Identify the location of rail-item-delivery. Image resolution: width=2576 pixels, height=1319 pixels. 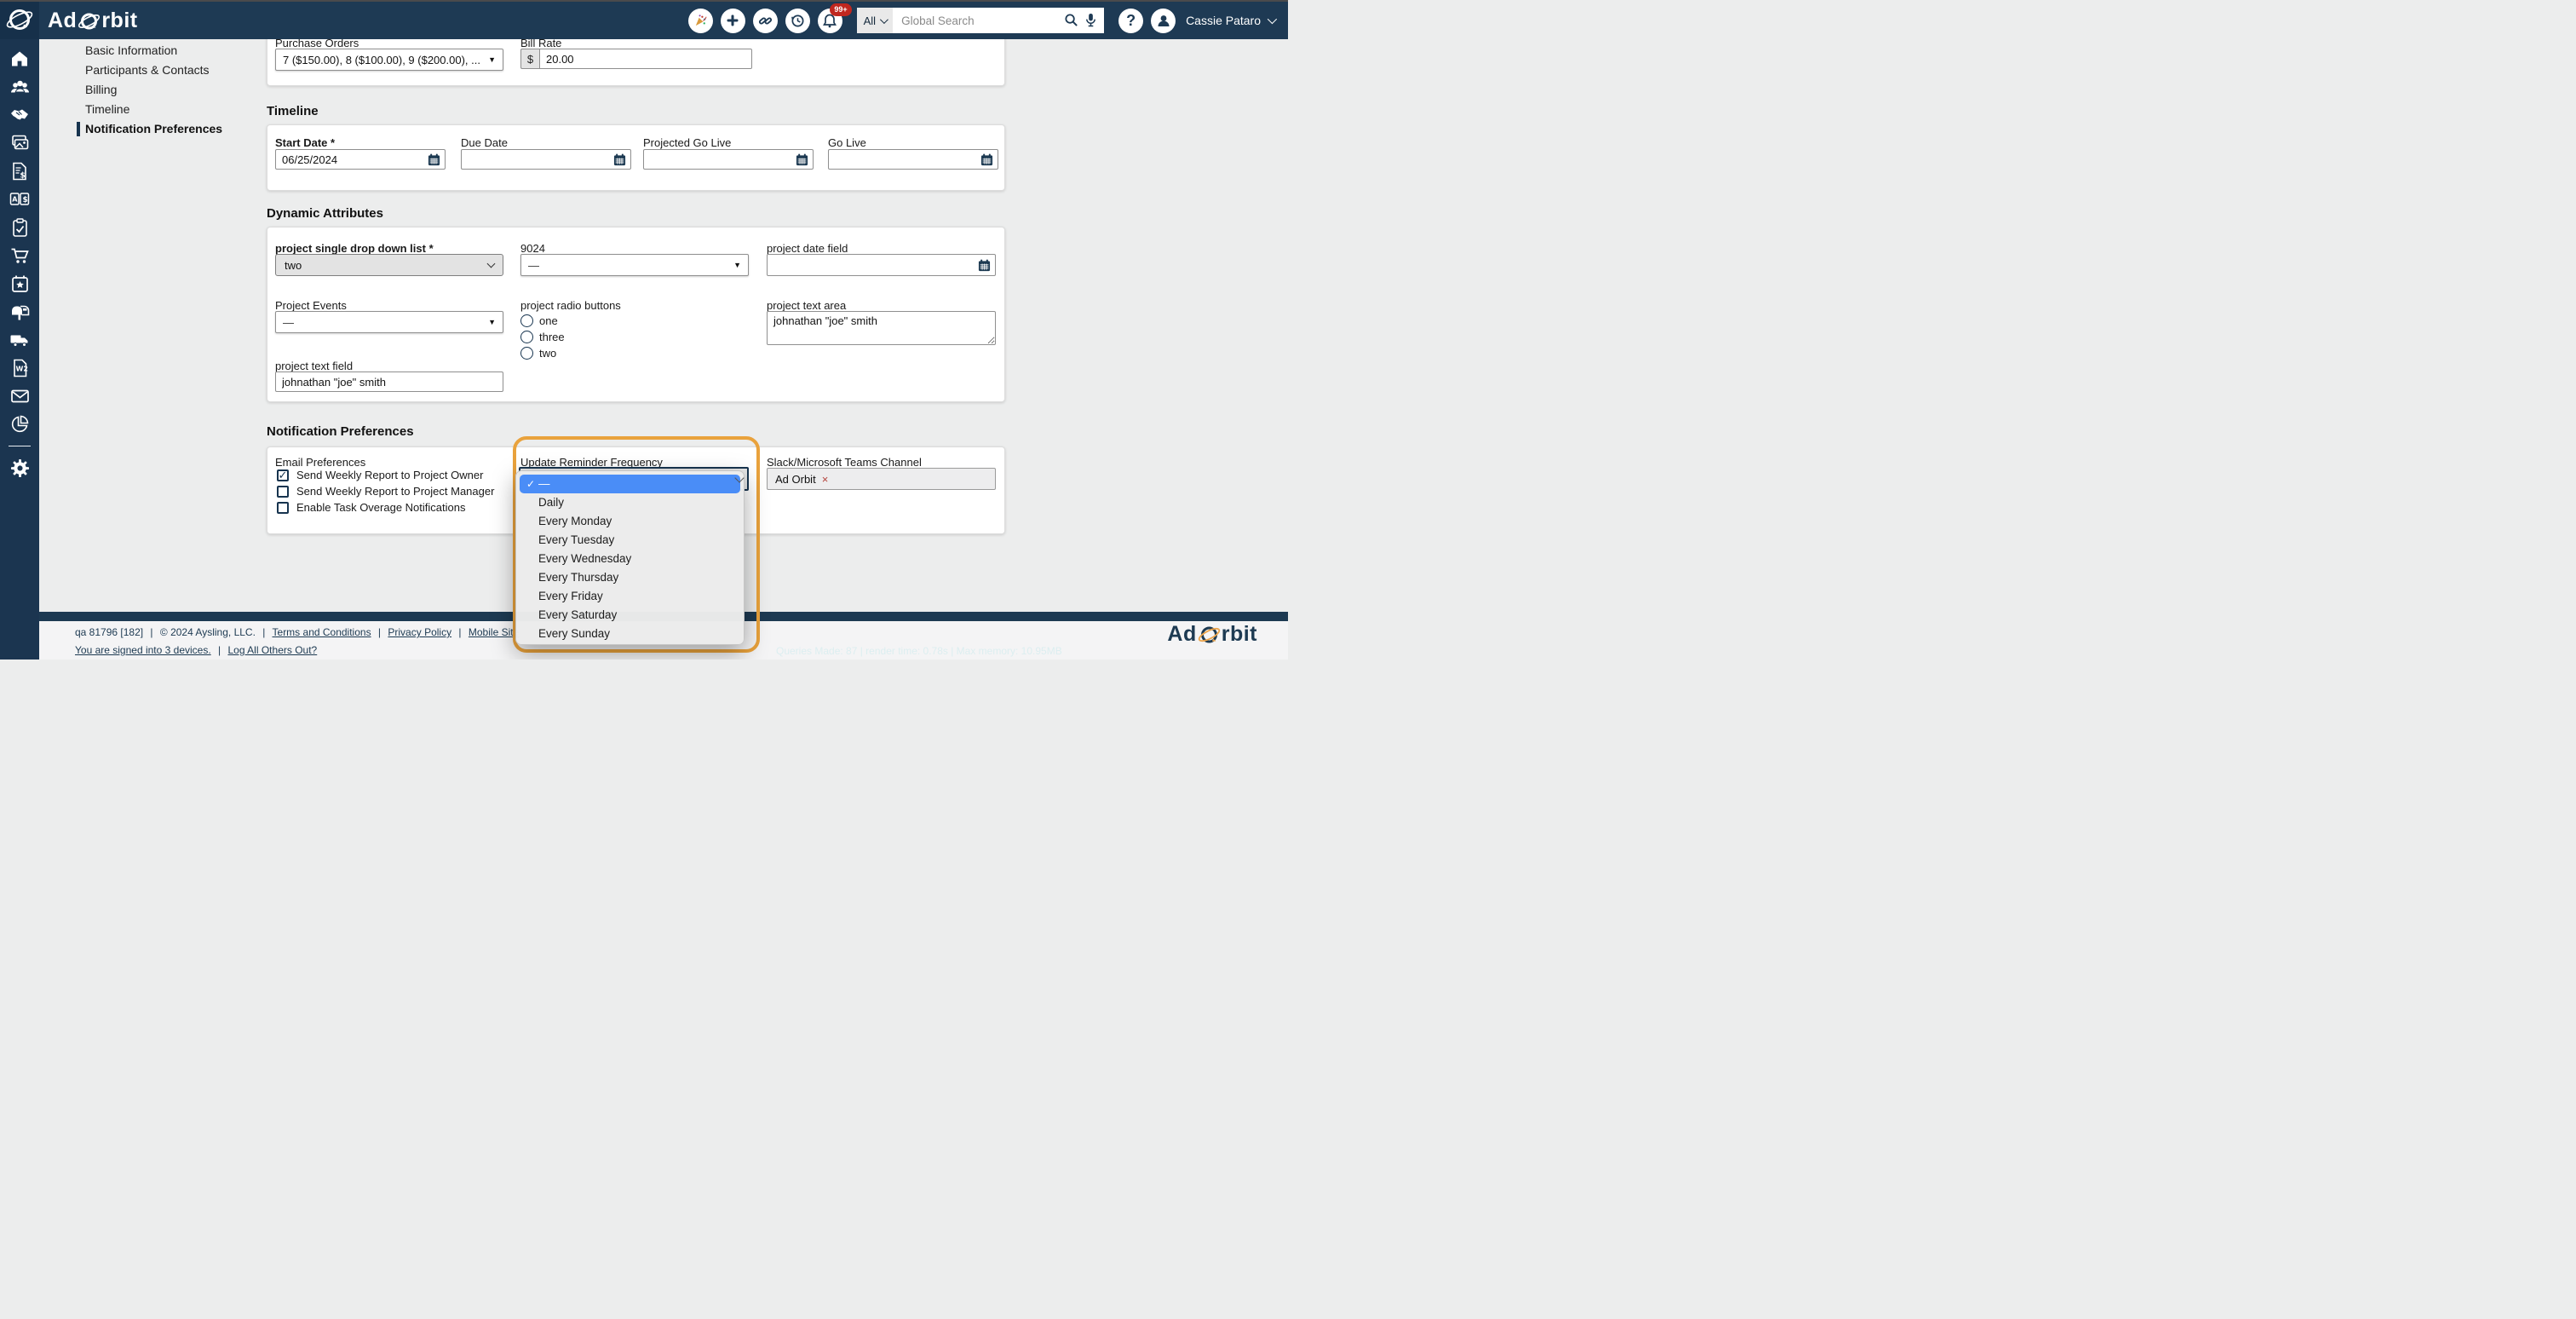
(20, 340).